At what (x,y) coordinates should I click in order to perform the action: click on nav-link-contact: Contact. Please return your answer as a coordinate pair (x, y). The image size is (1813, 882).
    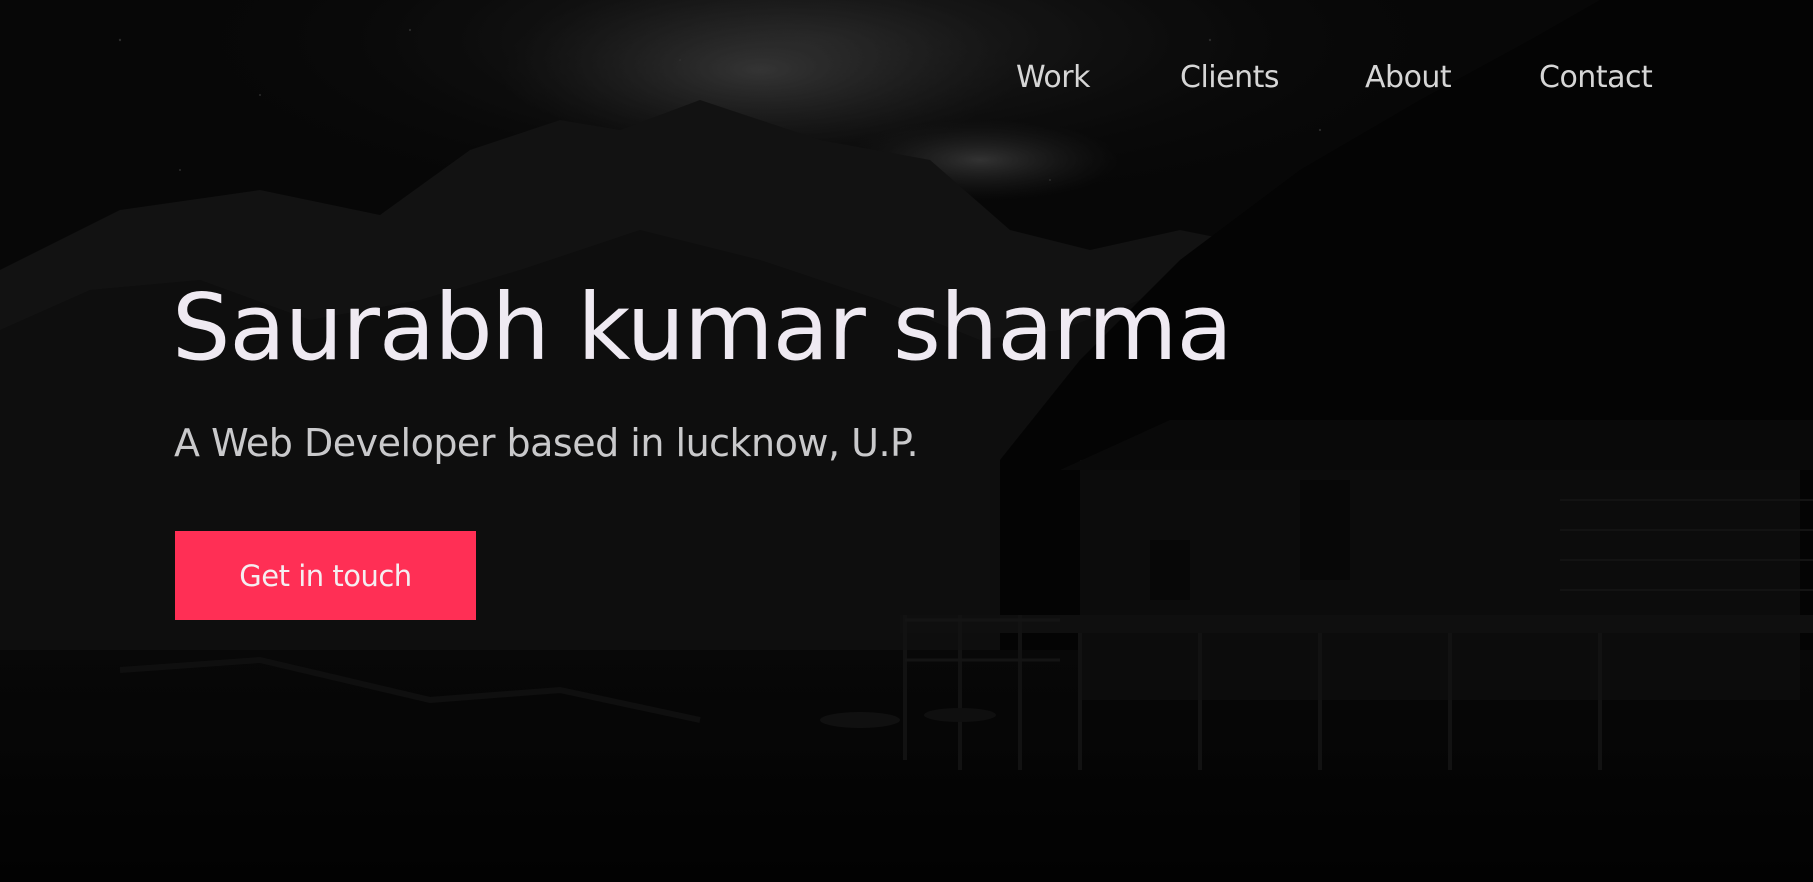
    Looking at the image, I should click on (1596, 77).